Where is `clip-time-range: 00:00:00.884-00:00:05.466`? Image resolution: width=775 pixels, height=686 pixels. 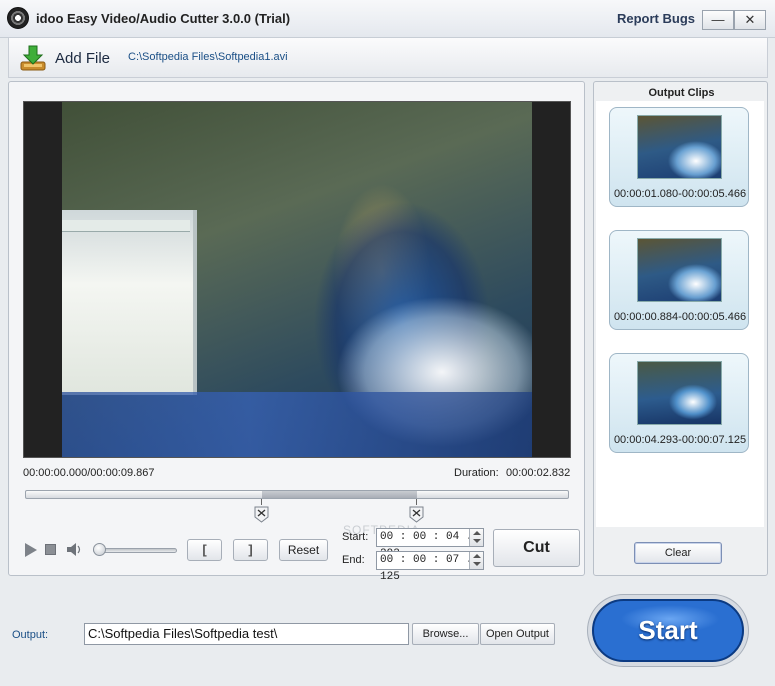 clip-time-range: 00:00:00.884-00:00:05.466 is located at coordinates (680, 317).